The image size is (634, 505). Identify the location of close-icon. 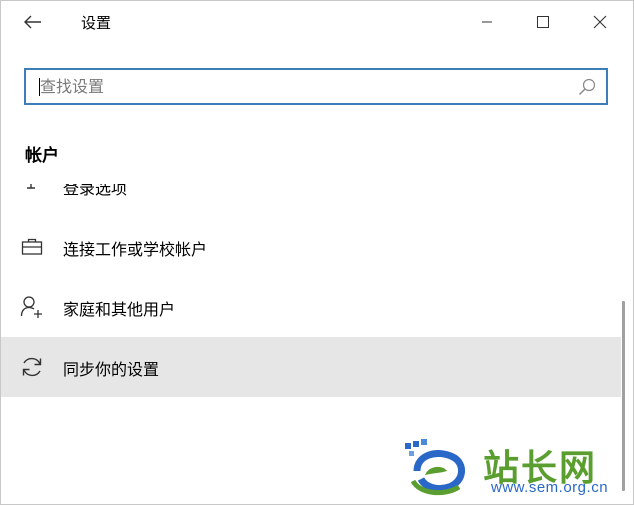
(600, 22).